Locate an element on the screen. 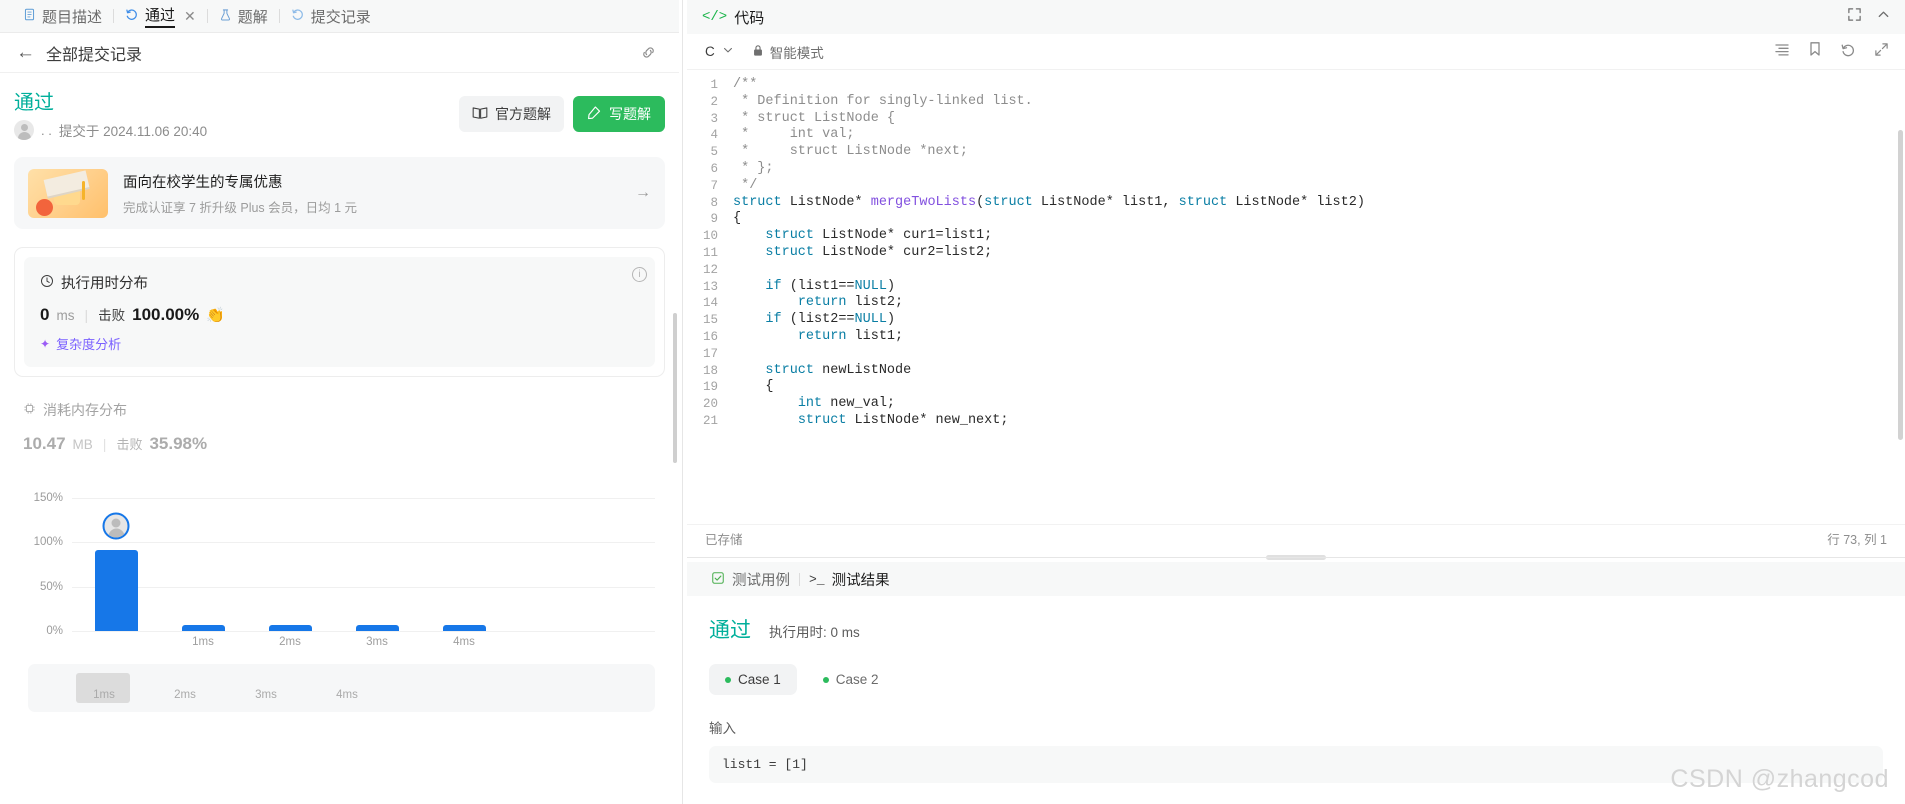  promo-text: 面向在校学生的专属优惠 完成认证享 7 折升级 Plus 会员，日均 1 元 is located at coordinates (371, 193).